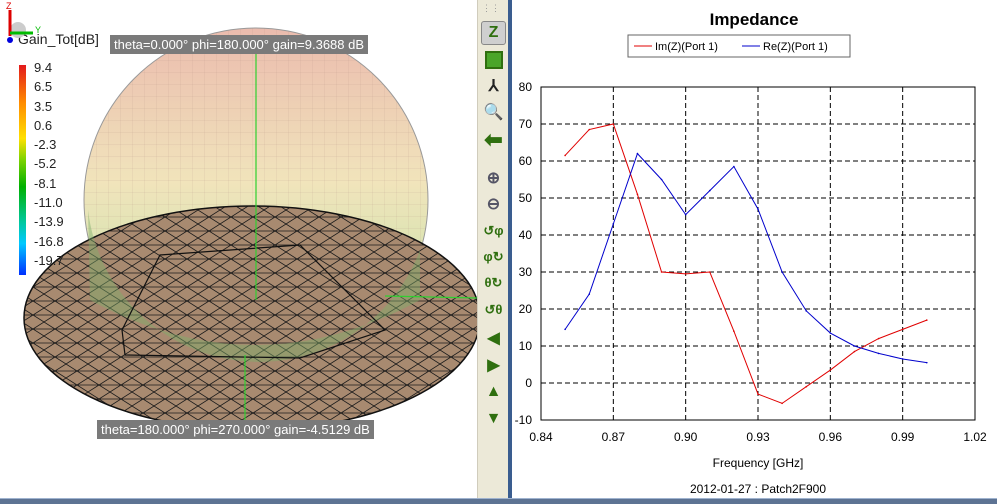 This screenshot has height=504, width=997. I want to click on colorbar-tick: 6.5, so click(43, 87).